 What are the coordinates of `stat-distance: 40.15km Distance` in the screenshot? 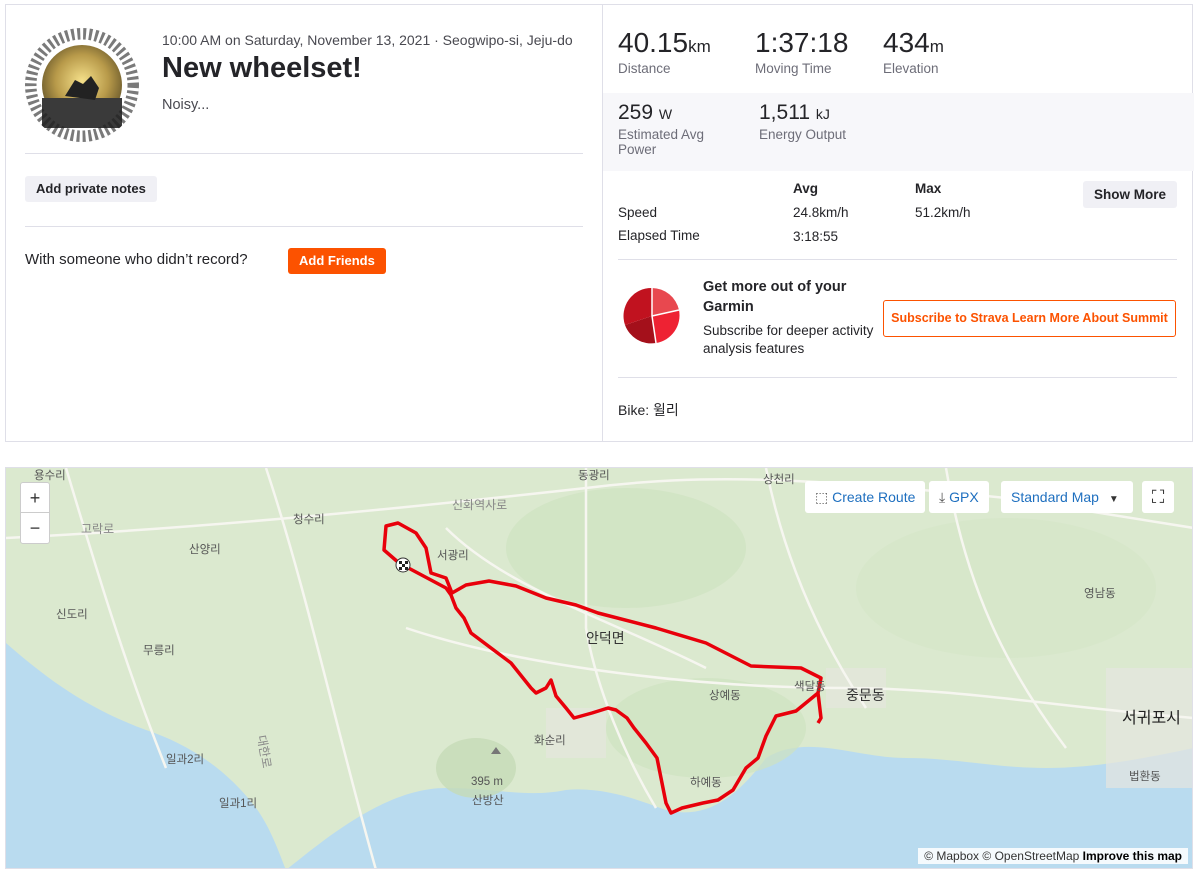 It's located at (664, 51).